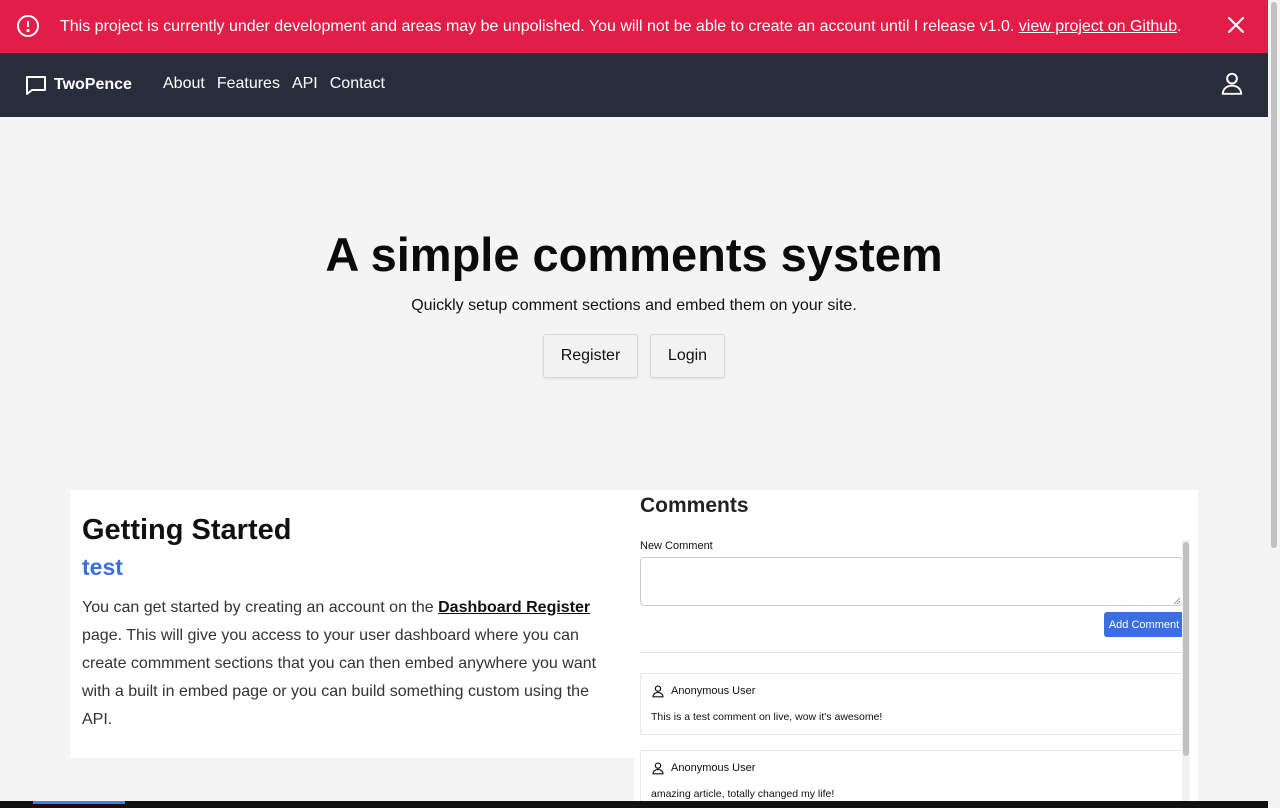  I want to click on nav-api: API, so click(305, 84).